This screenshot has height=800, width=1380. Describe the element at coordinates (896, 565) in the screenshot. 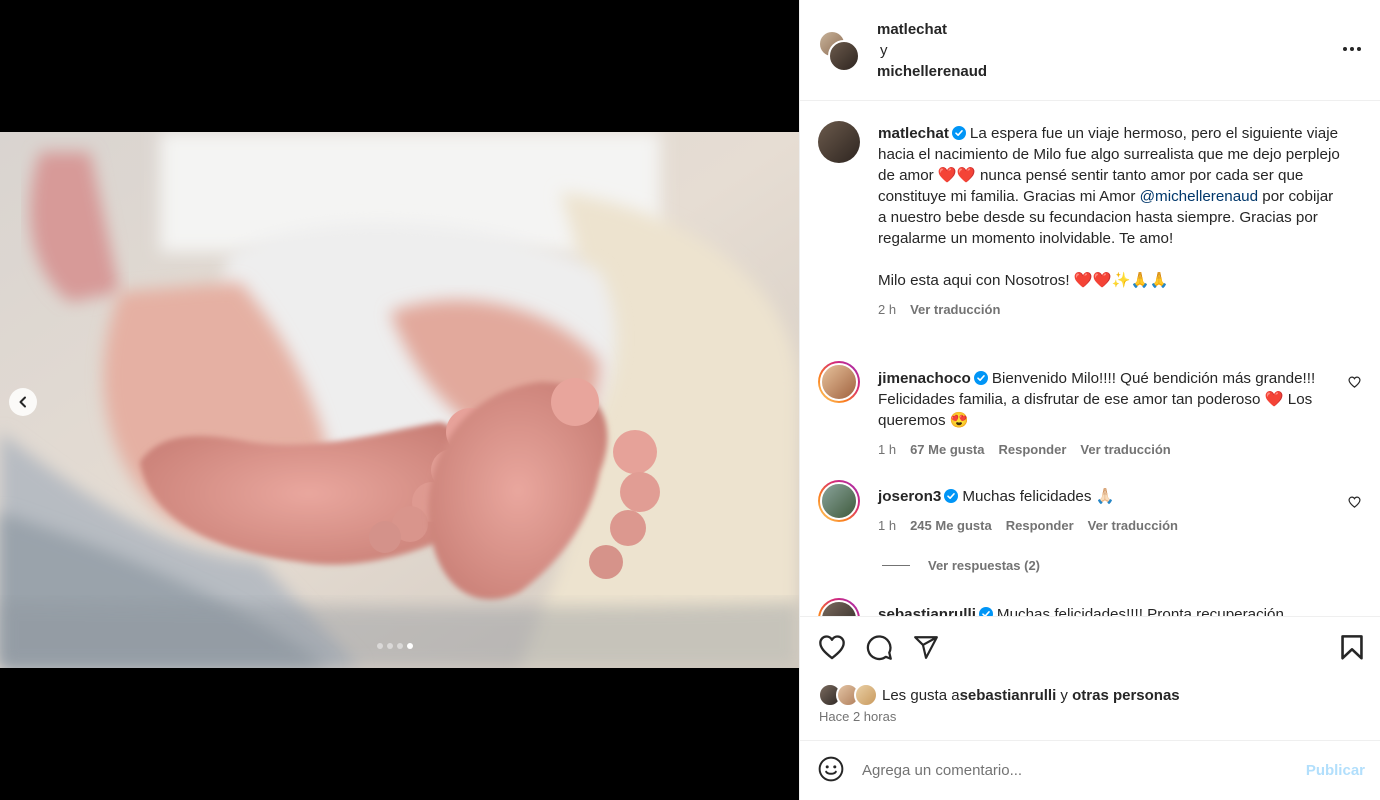

I see `divider` at that location.